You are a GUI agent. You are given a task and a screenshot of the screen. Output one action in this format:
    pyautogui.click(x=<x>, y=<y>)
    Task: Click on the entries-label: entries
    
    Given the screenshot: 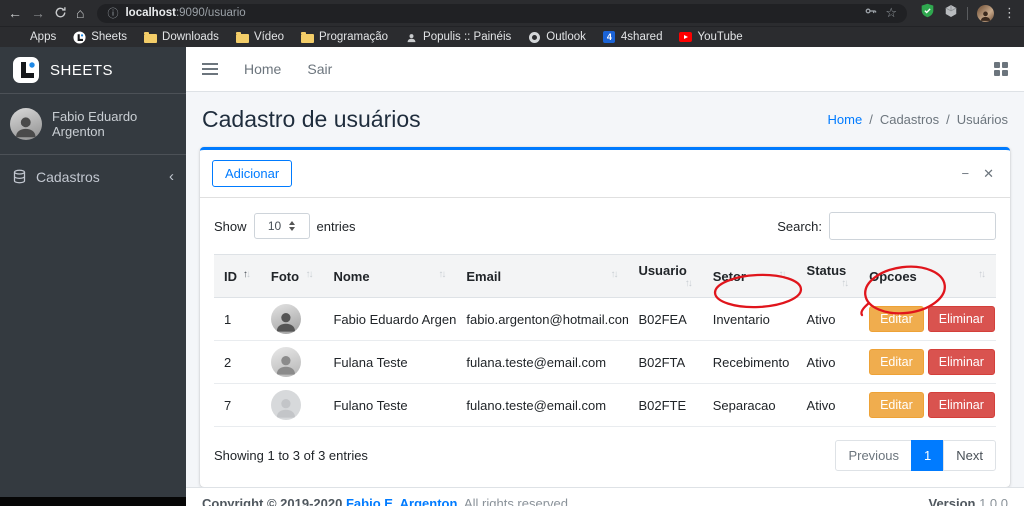 What is the action you would take?
    pyautogui.click(x=336, y=226)
    